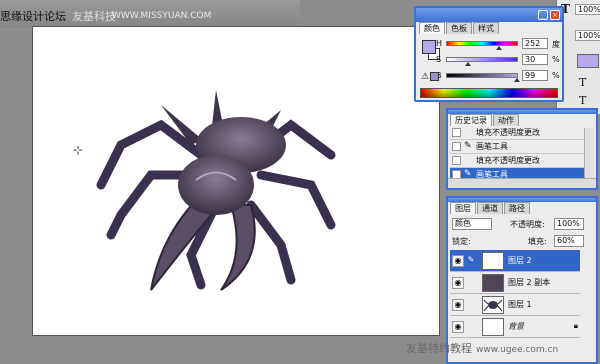 The image size is (600, 364). Describe the element at coordinates (432, 28) in the screenshot. I see `tab-color: 颜色` at that location.